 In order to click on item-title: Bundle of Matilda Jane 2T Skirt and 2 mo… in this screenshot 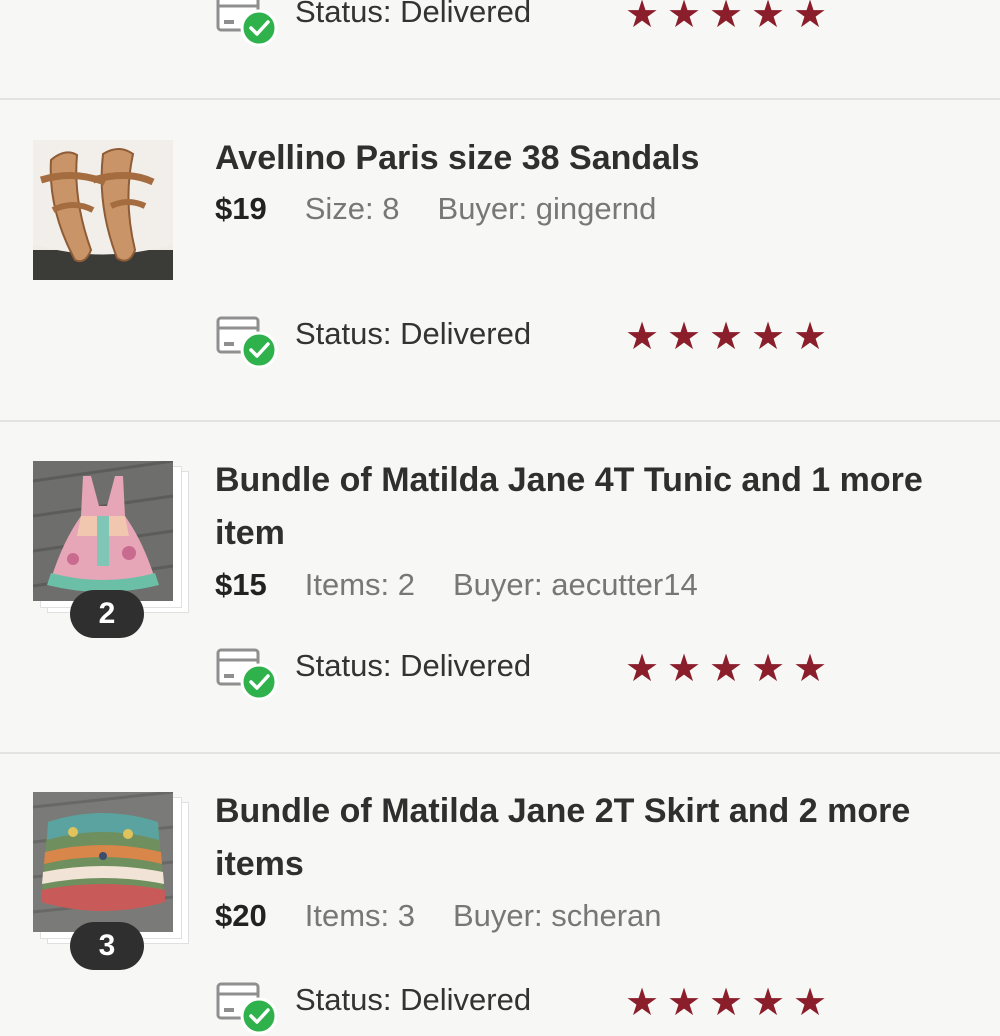, I will do `click(595, 838)`.